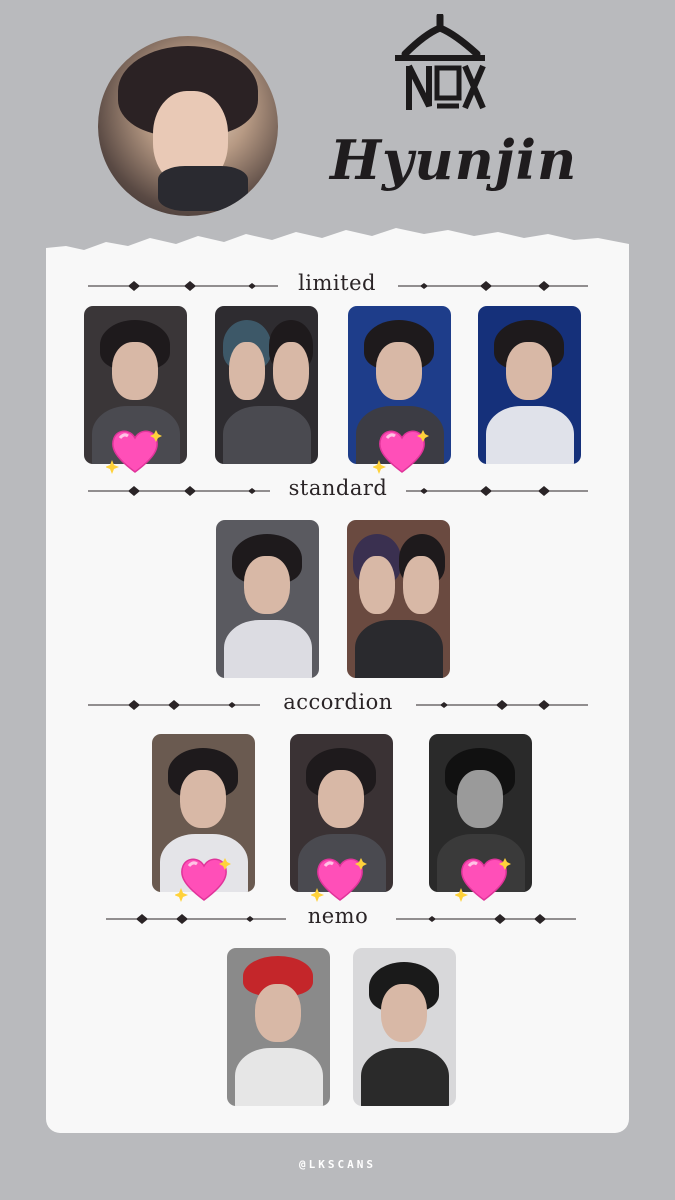 This screenshot has height=1200, width=675. What do you see at coordinates (337, 1164) in the screenshot?
I see `creator-handle: @LKSCANS` at bounding box center [337, 1164].